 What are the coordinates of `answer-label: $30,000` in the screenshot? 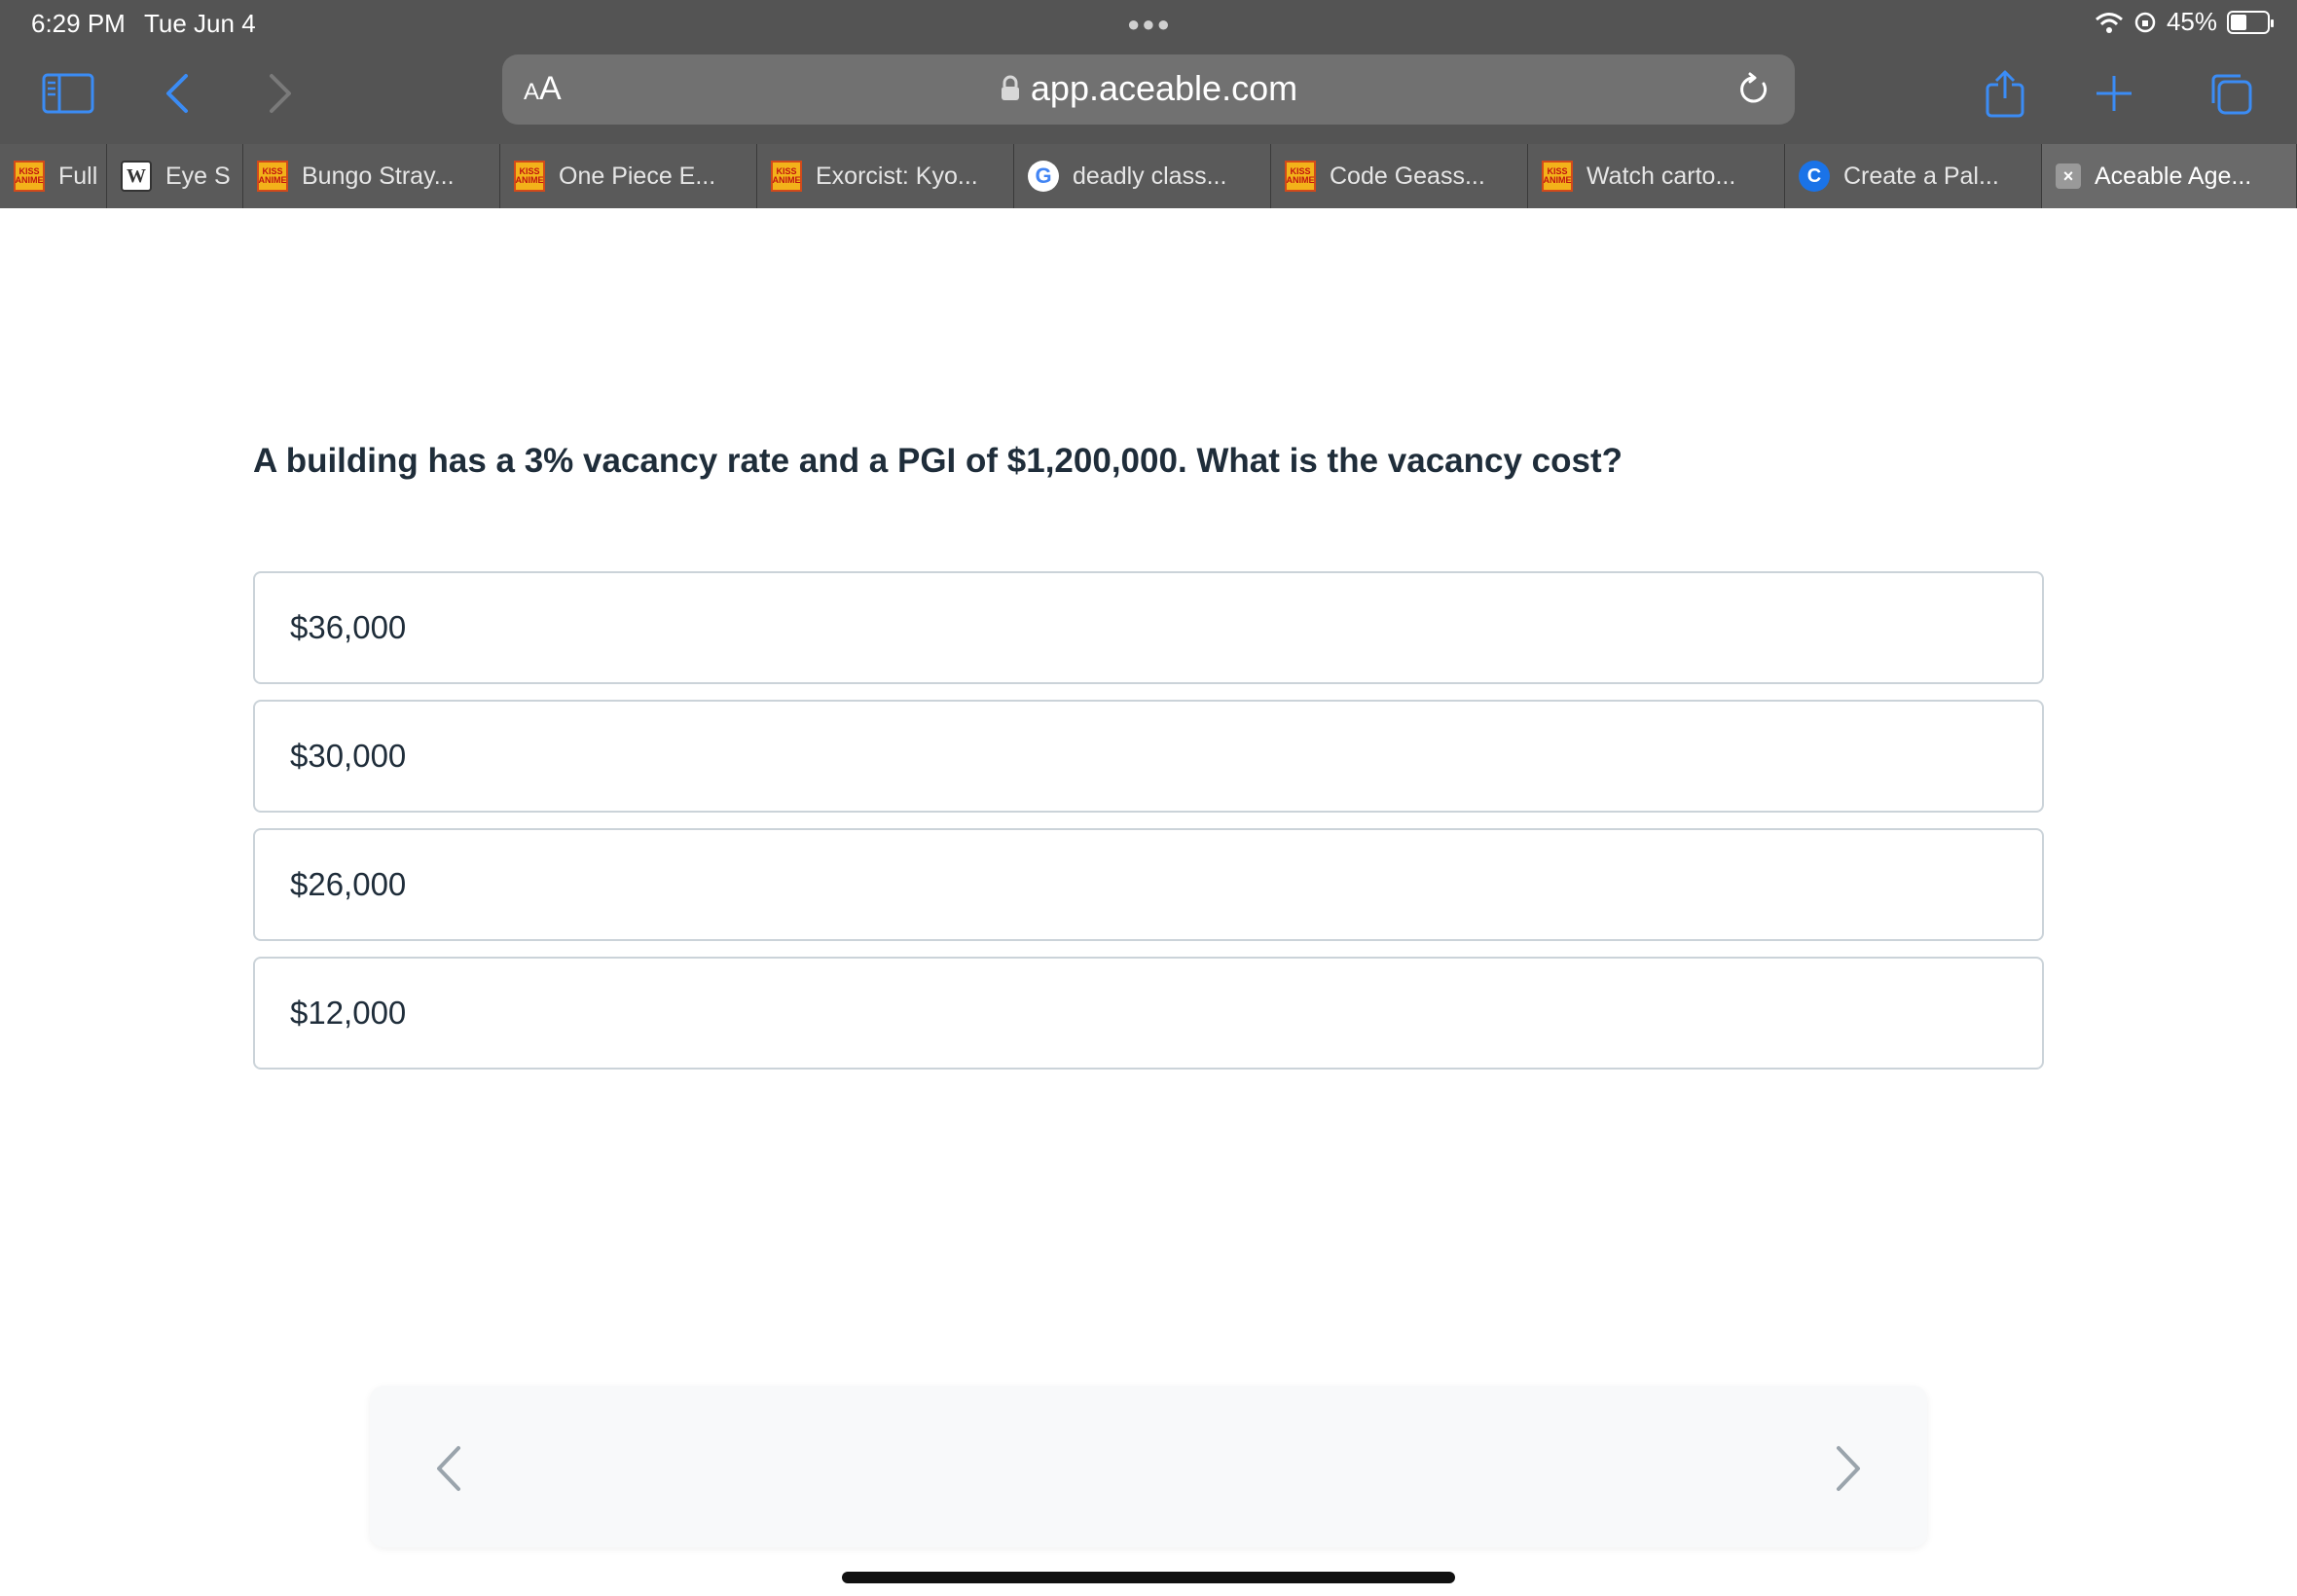 It's located at (348, 756).